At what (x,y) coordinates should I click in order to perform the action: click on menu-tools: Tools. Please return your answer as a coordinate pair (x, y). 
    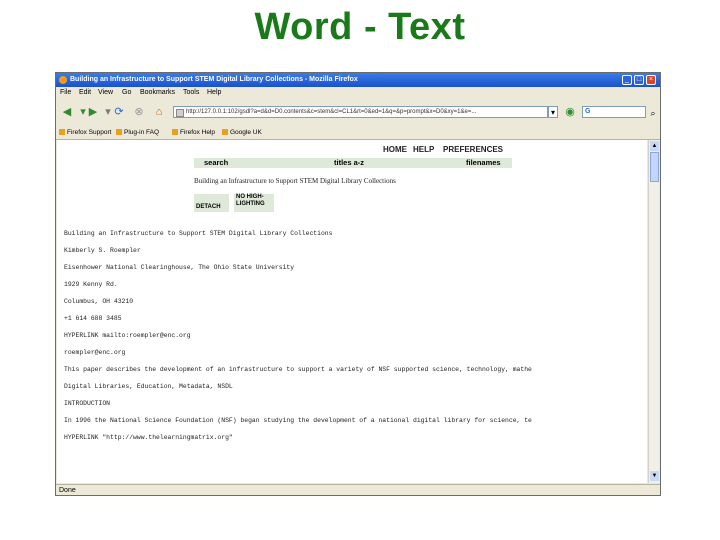
    Looking at the image, I should click on (191, 93).